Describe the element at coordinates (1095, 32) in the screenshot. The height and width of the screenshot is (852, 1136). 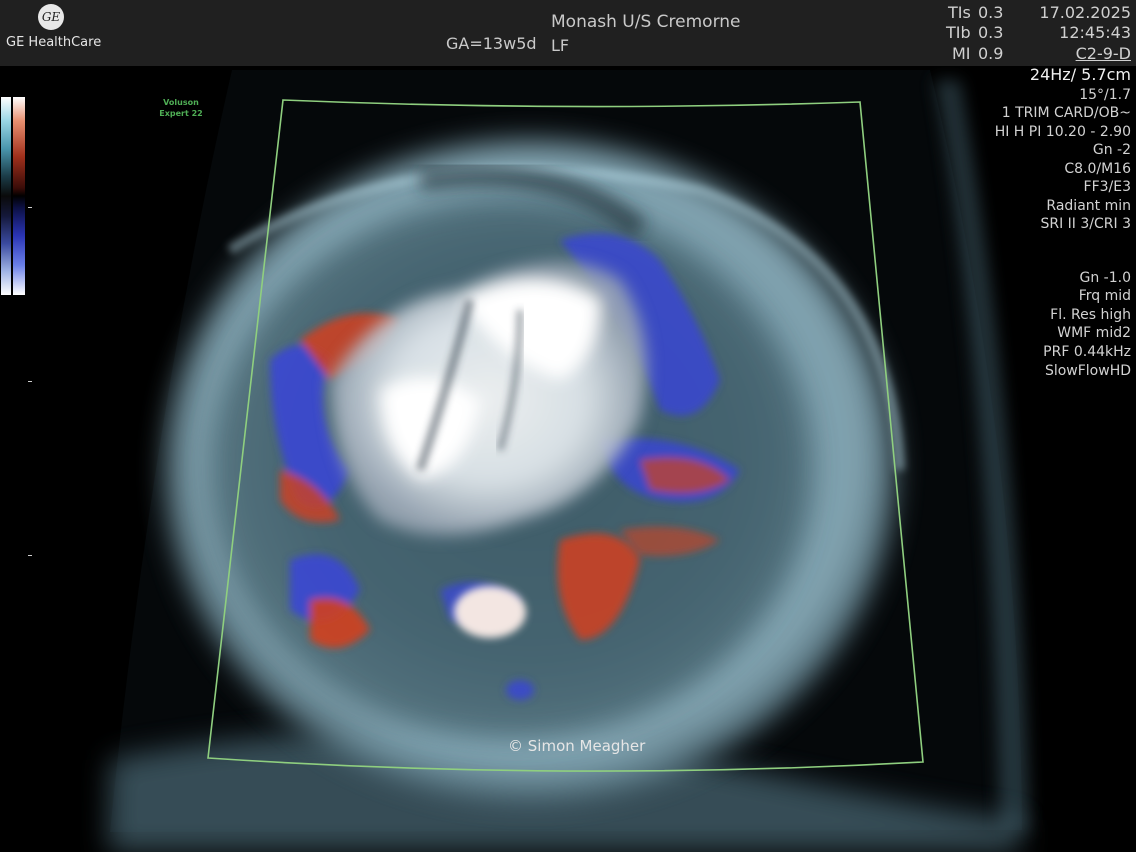
I see `exam-time: 12:45:43` at that location.